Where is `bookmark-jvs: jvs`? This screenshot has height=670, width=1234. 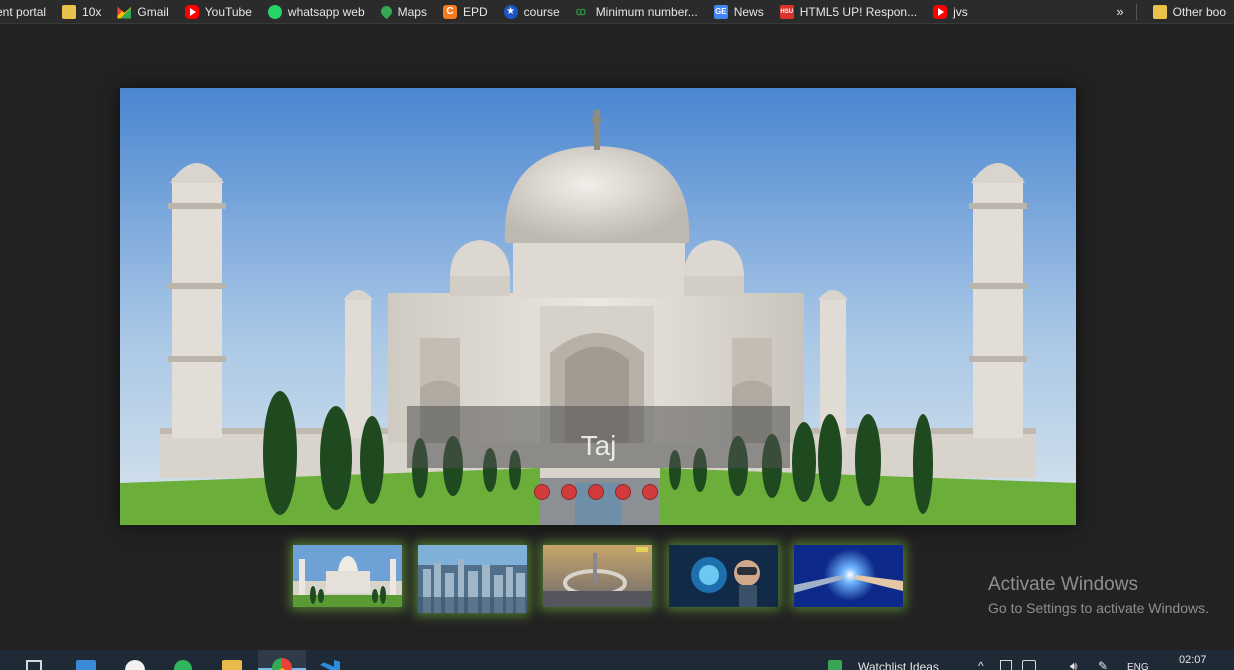
bookmark-jvs: jvs is located at coordinates (950, 11).